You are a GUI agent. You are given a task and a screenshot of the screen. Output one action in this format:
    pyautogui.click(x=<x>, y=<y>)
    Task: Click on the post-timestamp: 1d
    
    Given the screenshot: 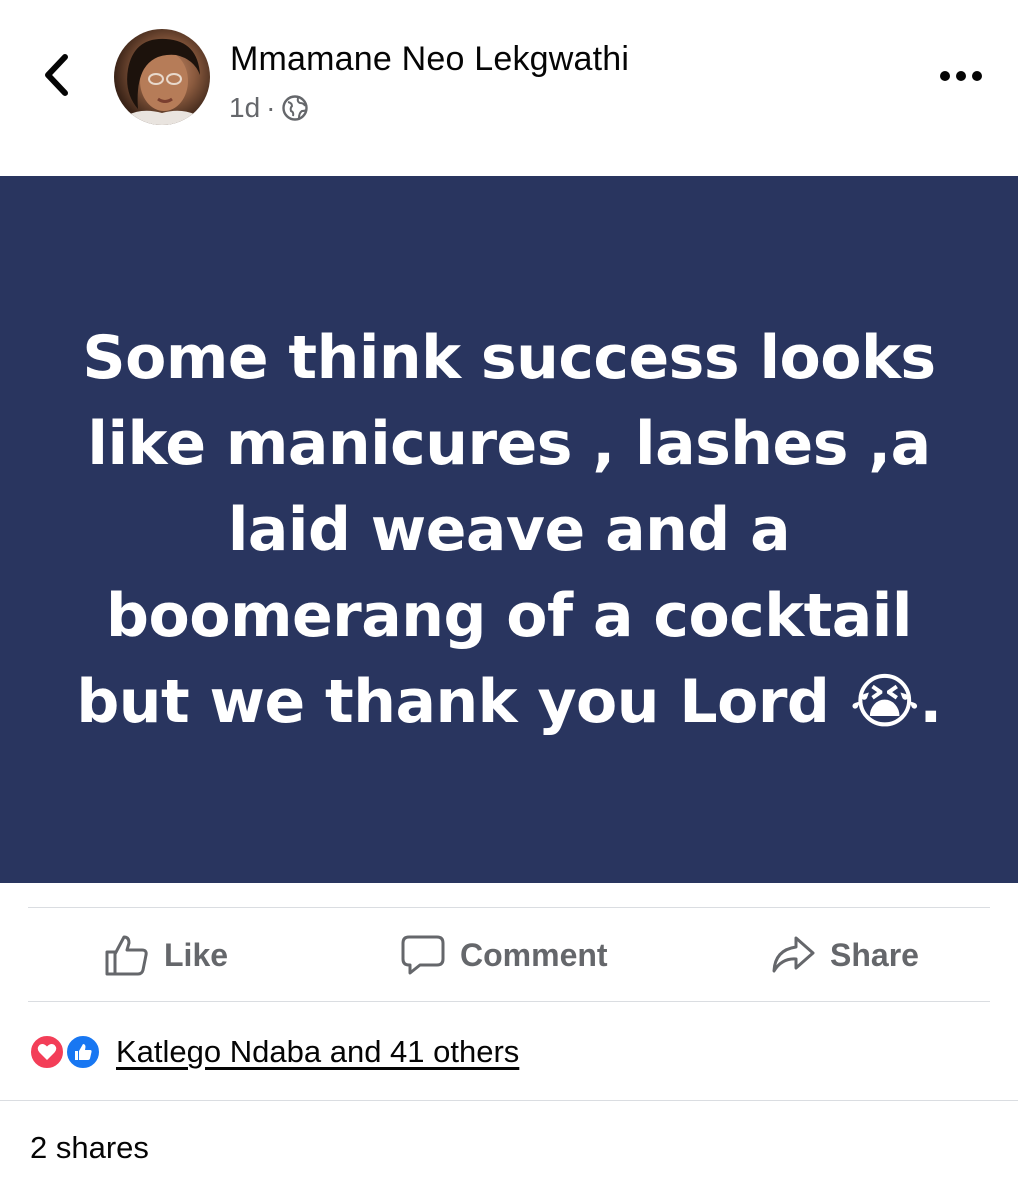 What is the action you would take?
    pyautogui.click(x=244, y=108)
    